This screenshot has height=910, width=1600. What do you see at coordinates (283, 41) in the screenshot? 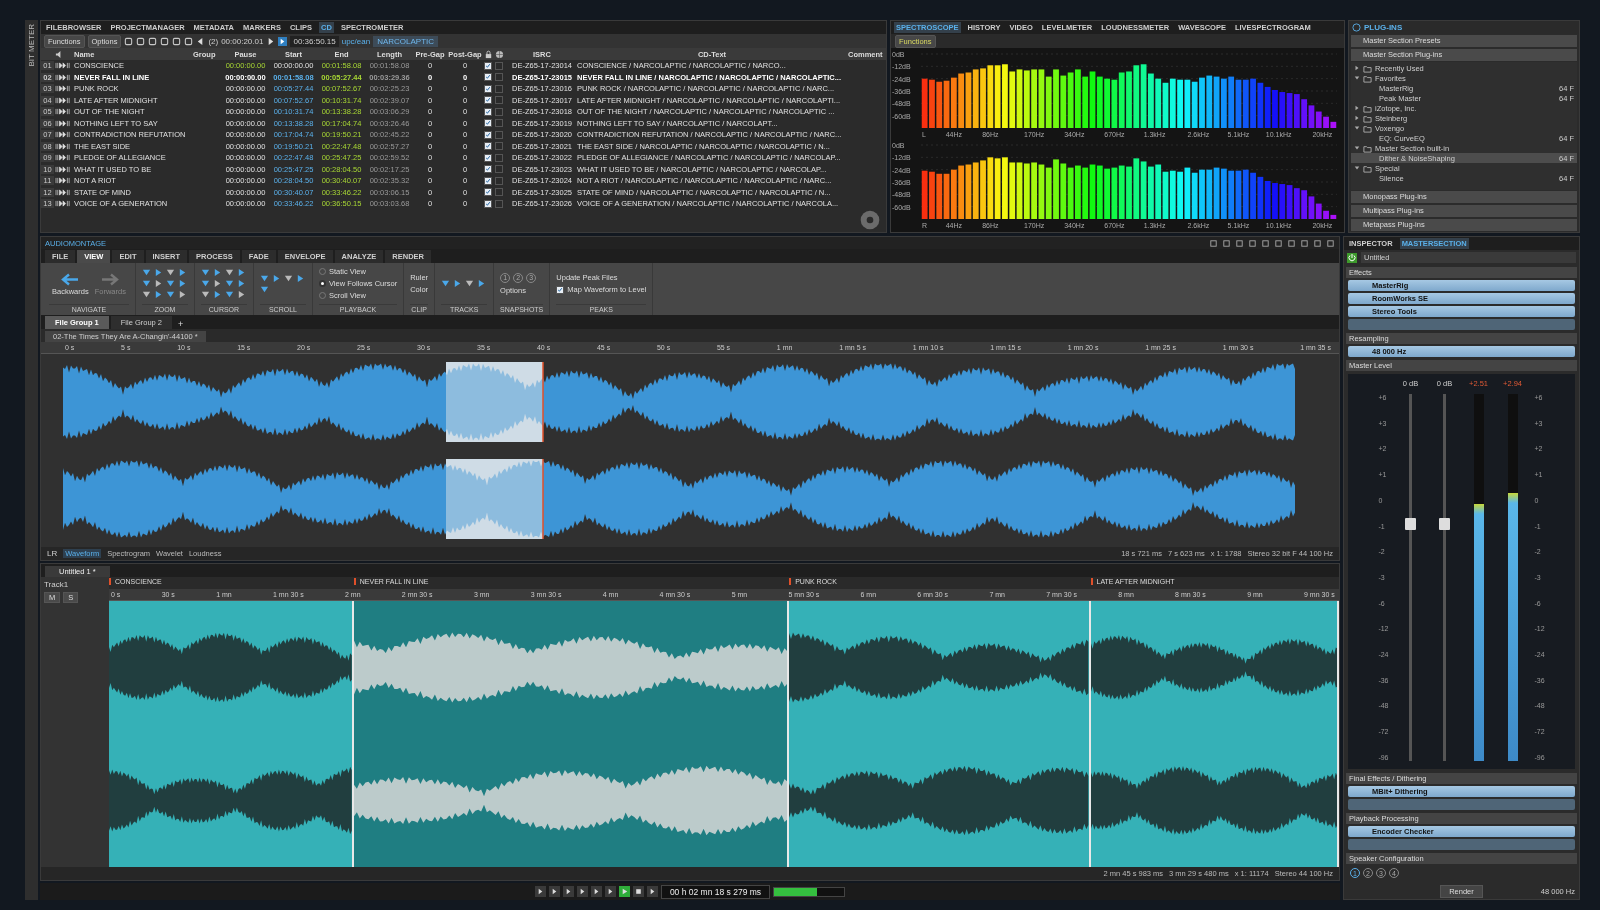
I see `play-icon` at bounding box center [283, 41].